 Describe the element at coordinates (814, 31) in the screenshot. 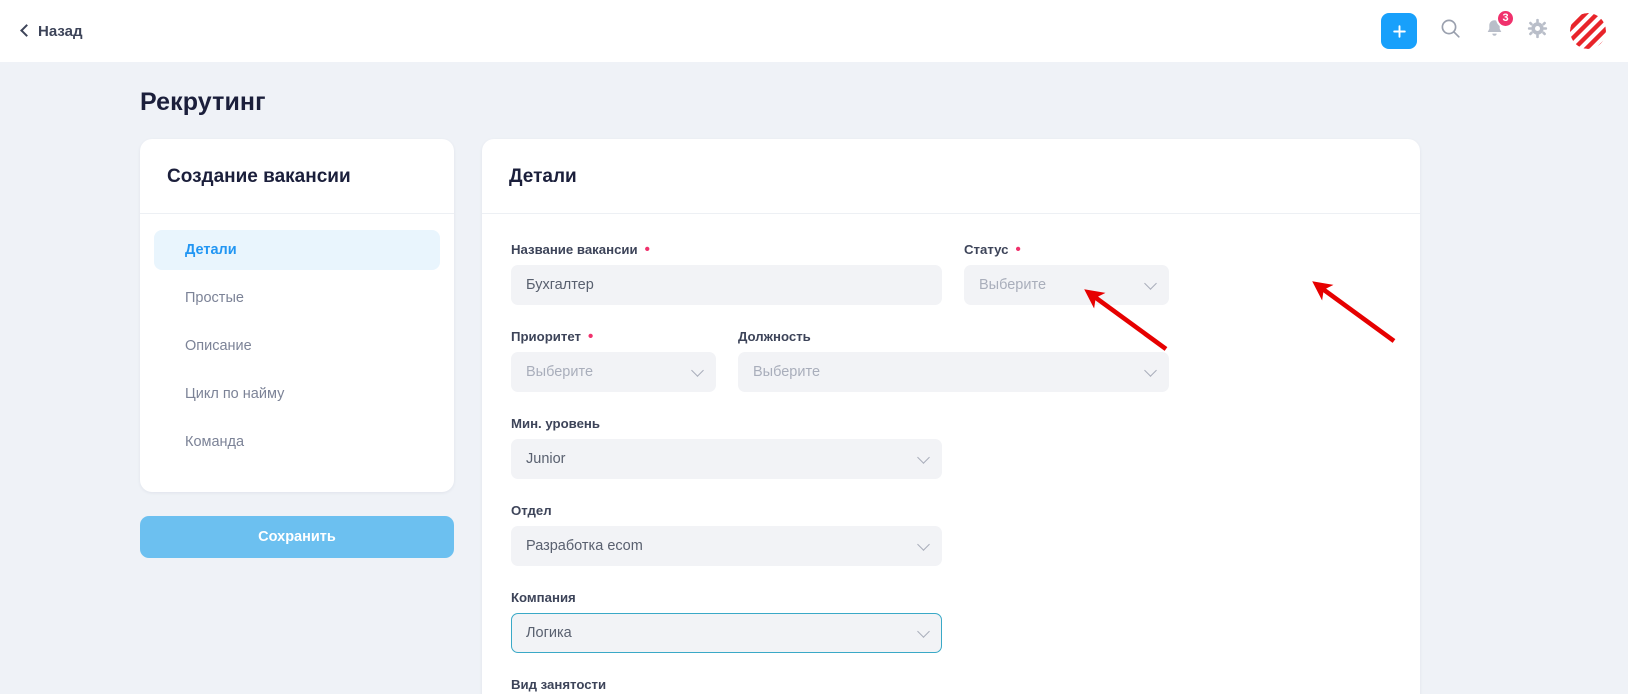

I see `top-bar: Назад 3` at that location.